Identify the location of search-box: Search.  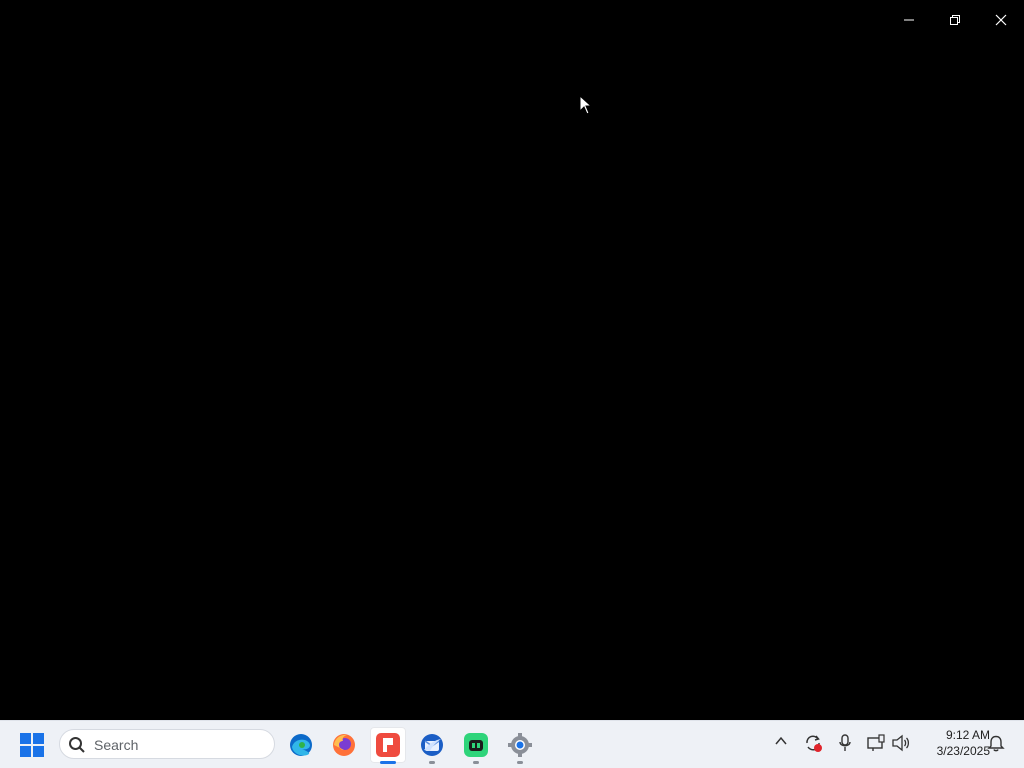
(167, 744).